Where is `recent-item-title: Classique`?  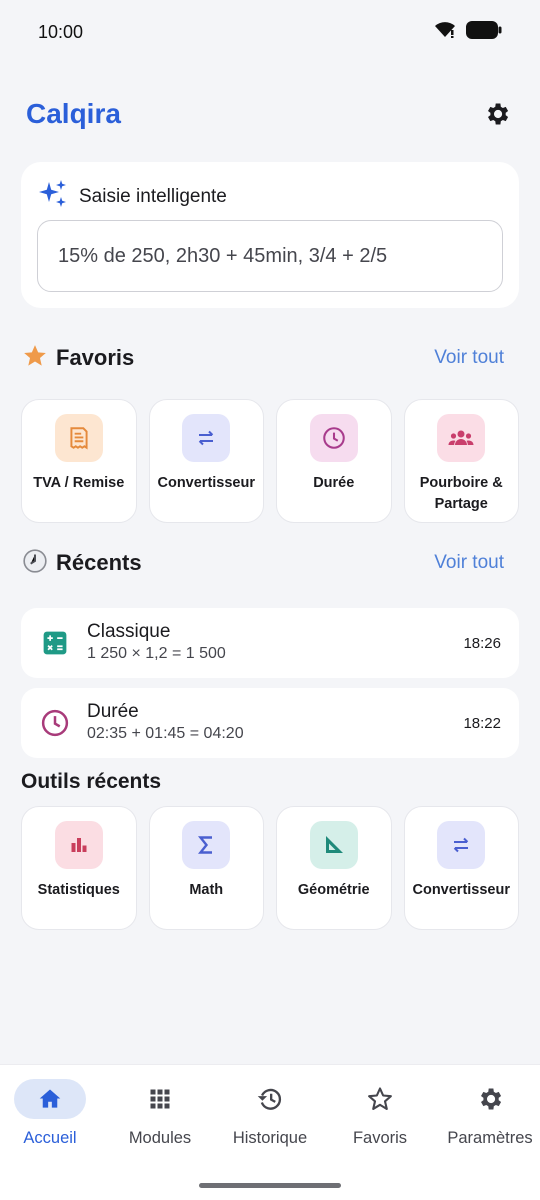 recent-item-title: Classique is located at coordinates (129, 631).